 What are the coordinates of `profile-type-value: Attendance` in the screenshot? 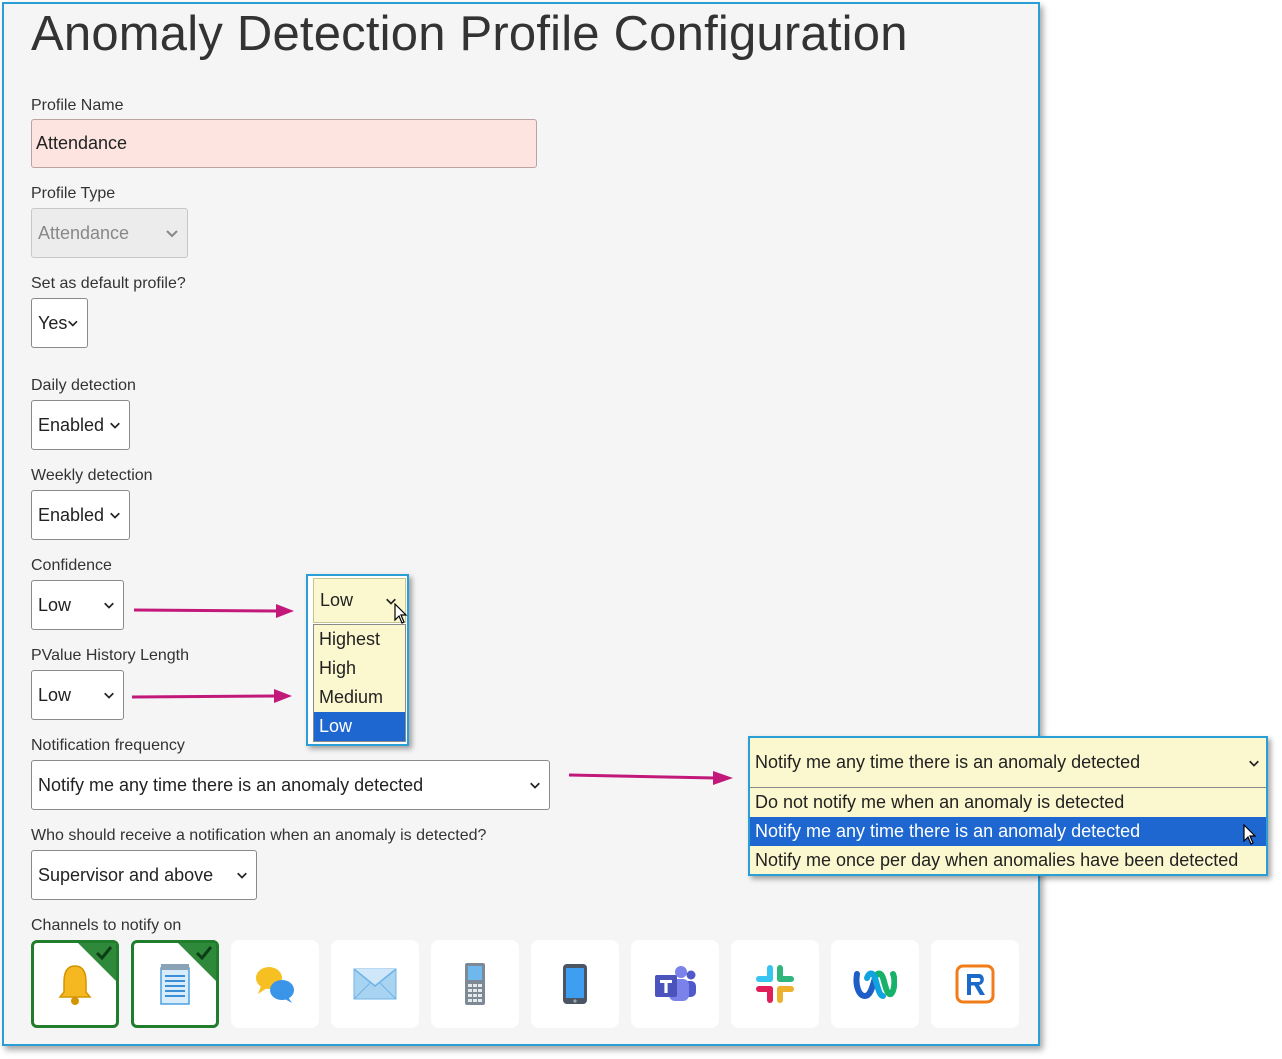 It's located at (84, 232).